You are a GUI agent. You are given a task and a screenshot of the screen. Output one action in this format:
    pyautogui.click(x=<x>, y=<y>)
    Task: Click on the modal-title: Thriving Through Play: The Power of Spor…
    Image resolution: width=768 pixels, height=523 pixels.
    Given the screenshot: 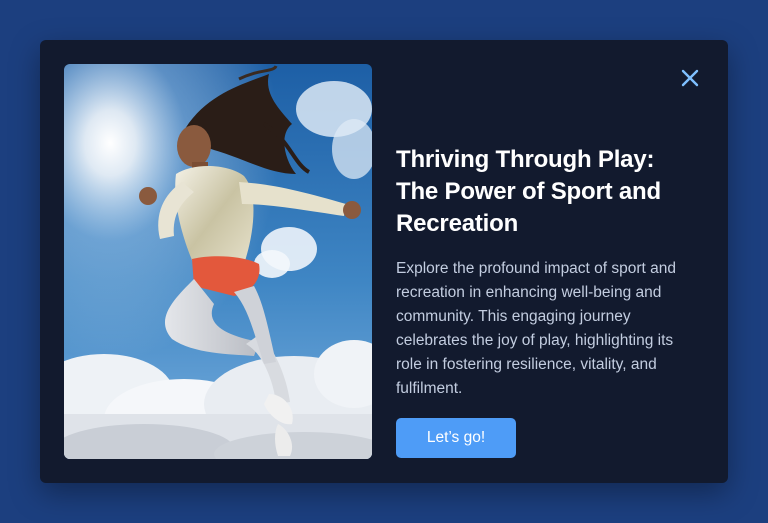 What is the action you would take?
    pyautogui.click(x=528, y=191)
    